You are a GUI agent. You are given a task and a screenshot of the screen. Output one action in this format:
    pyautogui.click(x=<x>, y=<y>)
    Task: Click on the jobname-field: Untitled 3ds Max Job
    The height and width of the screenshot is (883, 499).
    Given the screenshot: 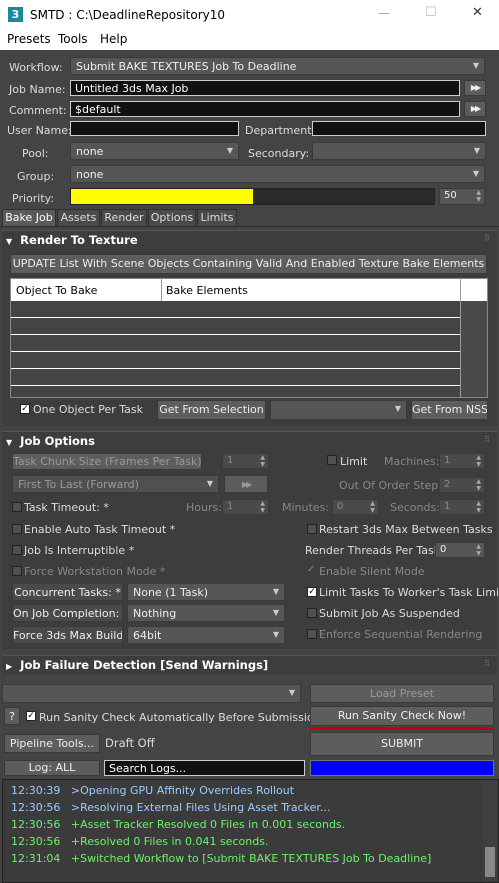 What is the action you would take?
    pyautogui.click(x=265, y=88)
    